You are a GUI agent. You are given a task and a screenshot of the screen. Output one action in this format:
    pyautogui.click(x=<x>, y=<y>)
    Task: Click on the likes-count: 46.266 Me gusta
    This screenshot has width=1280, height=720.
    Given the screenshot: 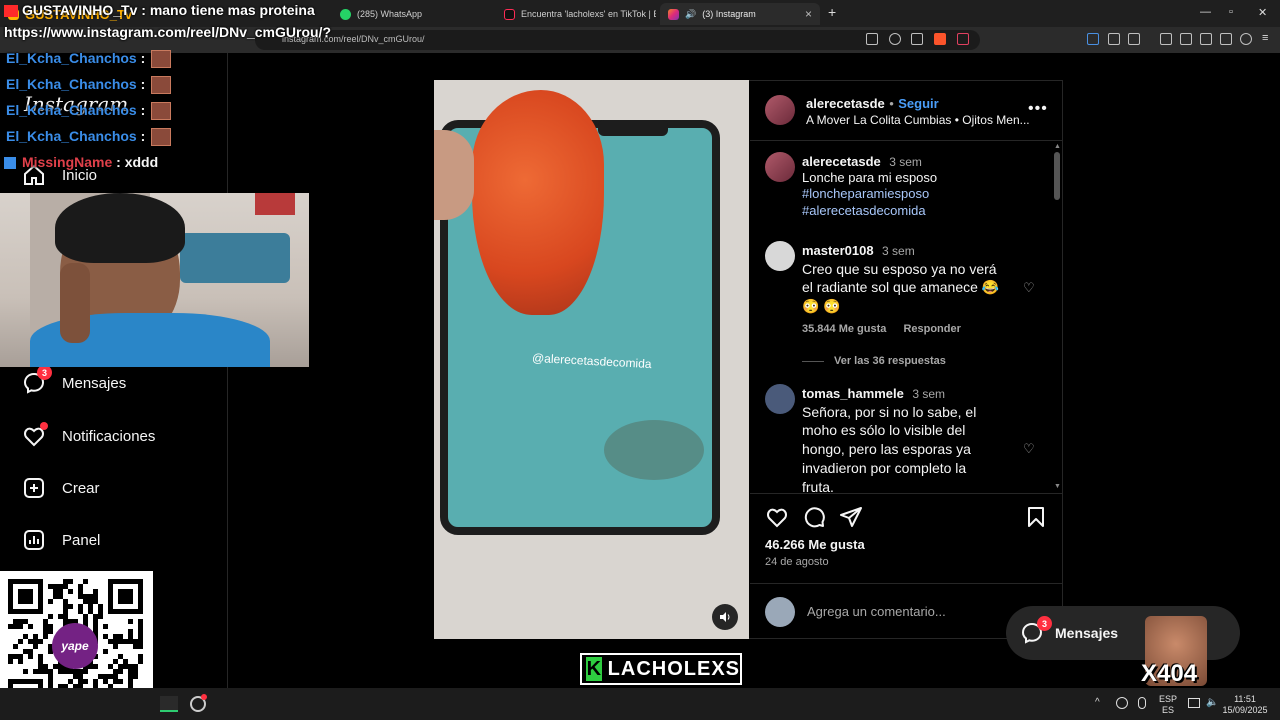 What is the action you would take?
    pyautogui.click(x=815, y=544)
    